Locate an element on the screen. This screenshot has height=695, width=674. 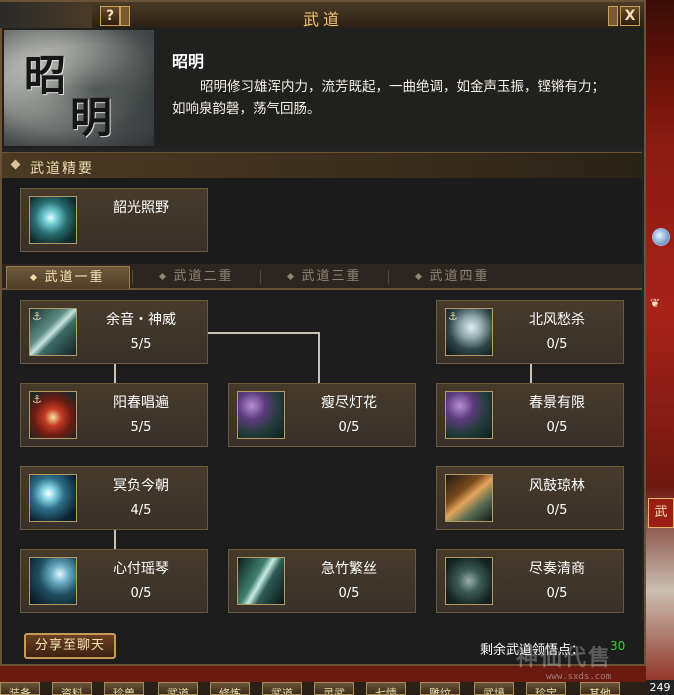
orange-slash-icon is located at coordinates (469, 498).